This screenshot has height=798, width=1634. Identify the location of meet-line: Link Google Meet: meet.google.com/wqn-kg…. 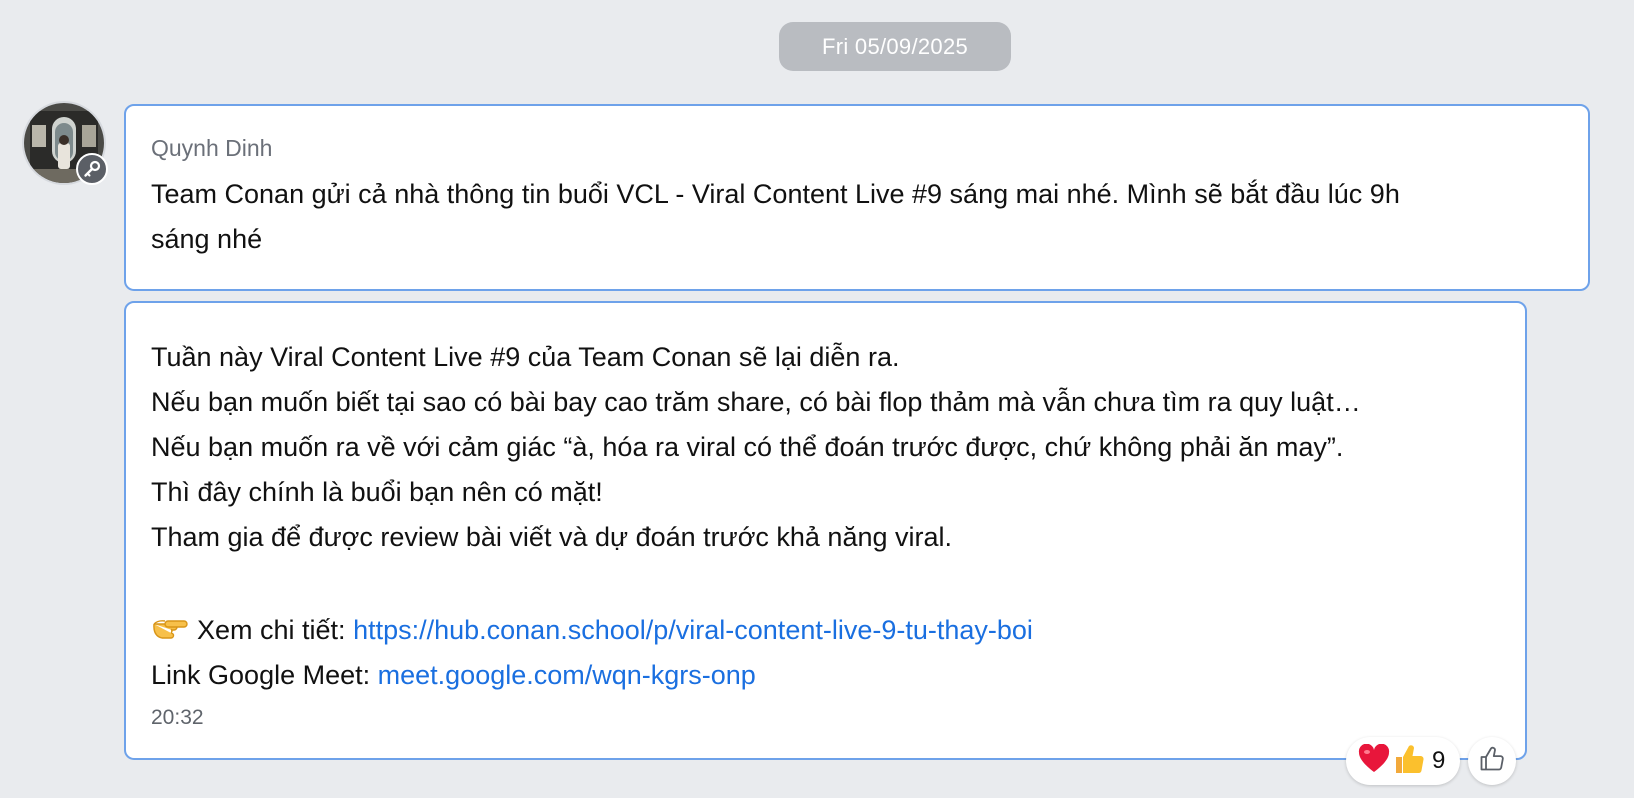
(825, 675).